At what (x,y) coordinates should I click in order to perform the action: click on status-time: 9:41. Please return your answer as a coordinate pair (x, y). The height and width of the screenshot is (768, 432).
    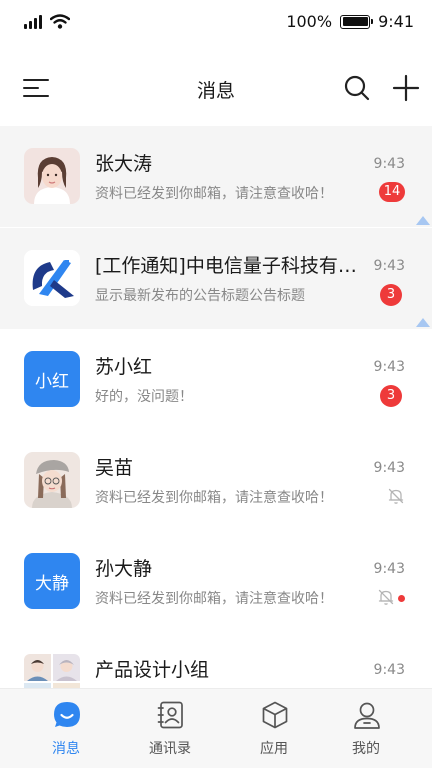
    Looking at the image, I should click on (396, 21).